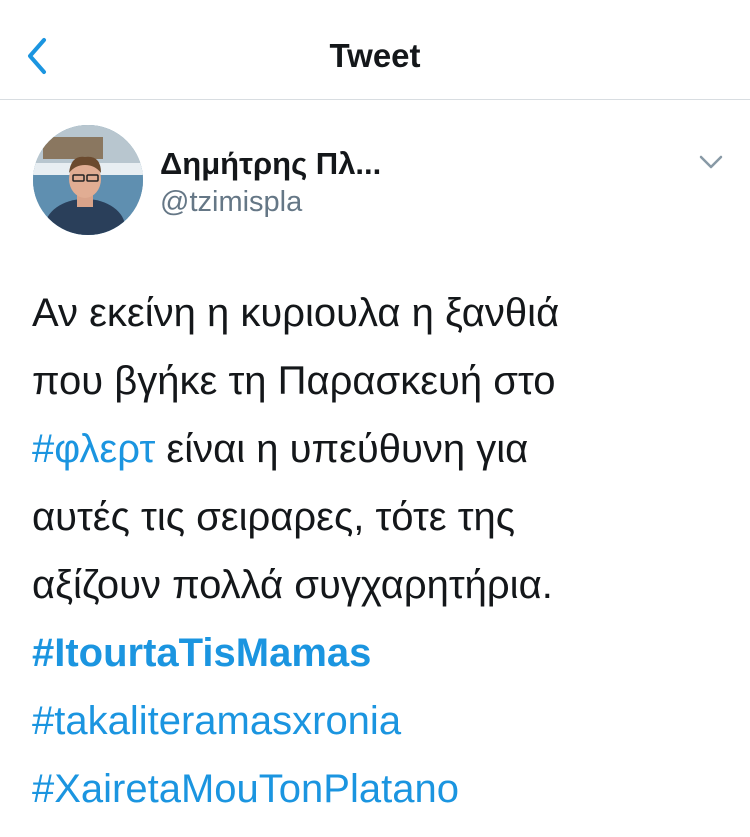 Image resolution: width=750 pixels, height=837 pixels. Describe the element at coordinates (88, 180) in the screenshot. I see `avatar` at that location.